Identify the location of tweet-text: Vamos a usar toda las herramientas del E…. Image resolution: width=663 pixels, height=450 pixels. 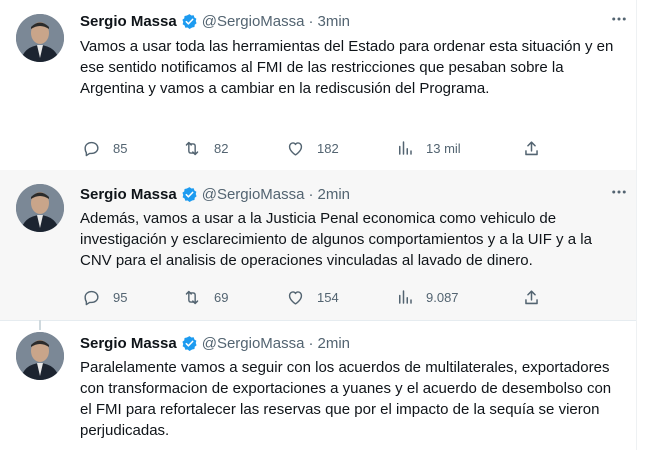
(347, 67).